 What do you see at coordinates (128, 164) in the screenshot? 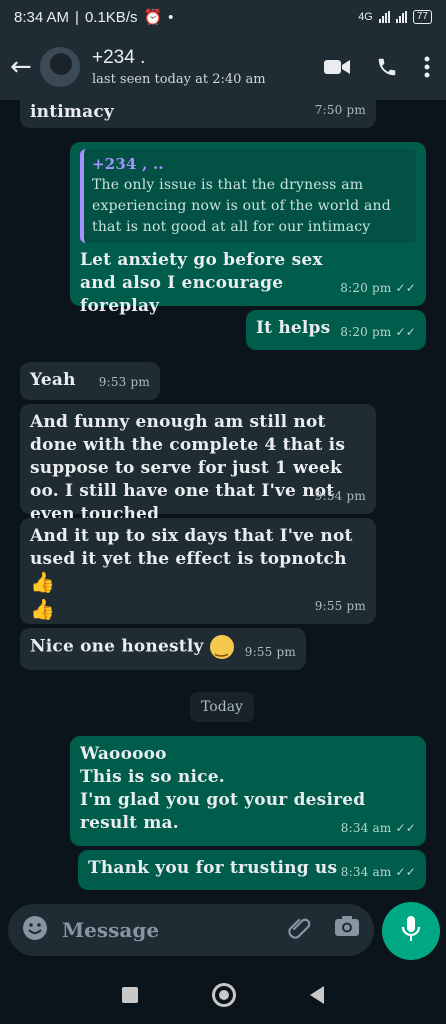
I see `quoted-sender: +234 , ..` at bounding box center [128, 164].